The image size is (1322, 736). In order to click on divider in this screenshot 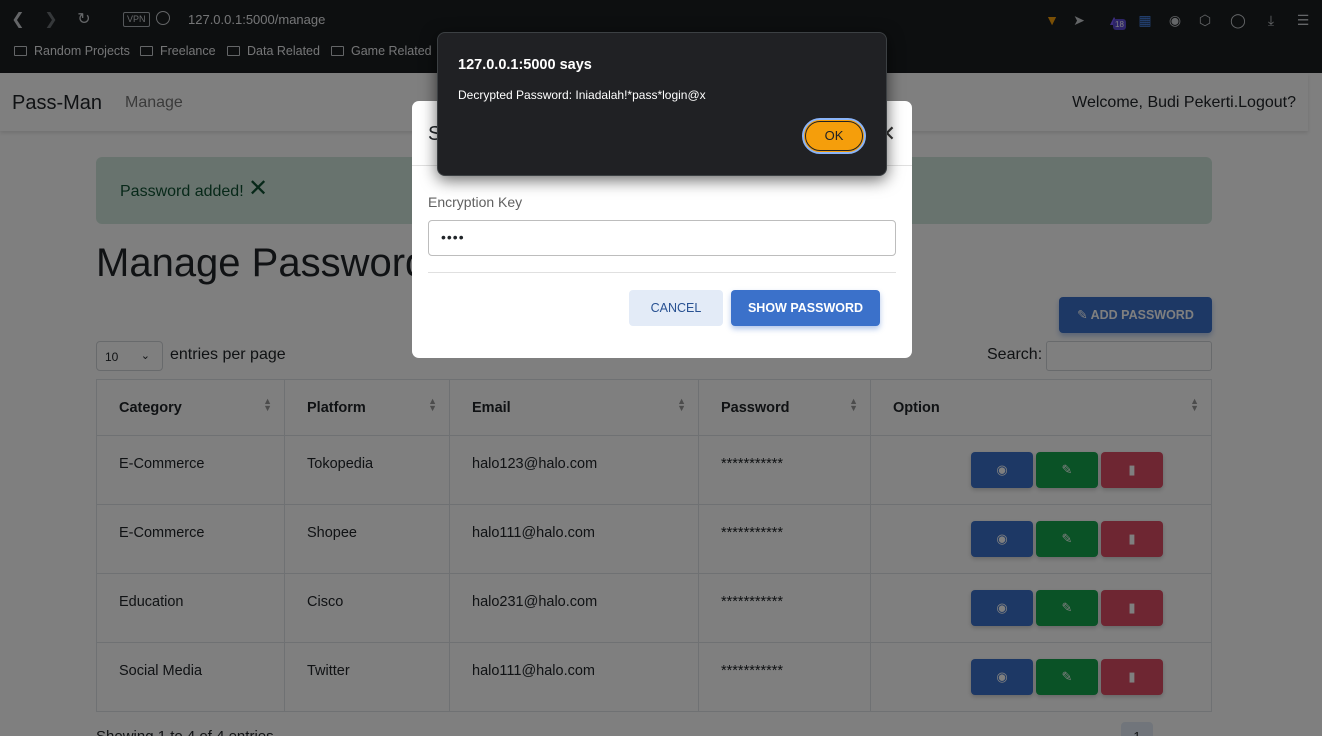, I will do `click(662, 272)`.